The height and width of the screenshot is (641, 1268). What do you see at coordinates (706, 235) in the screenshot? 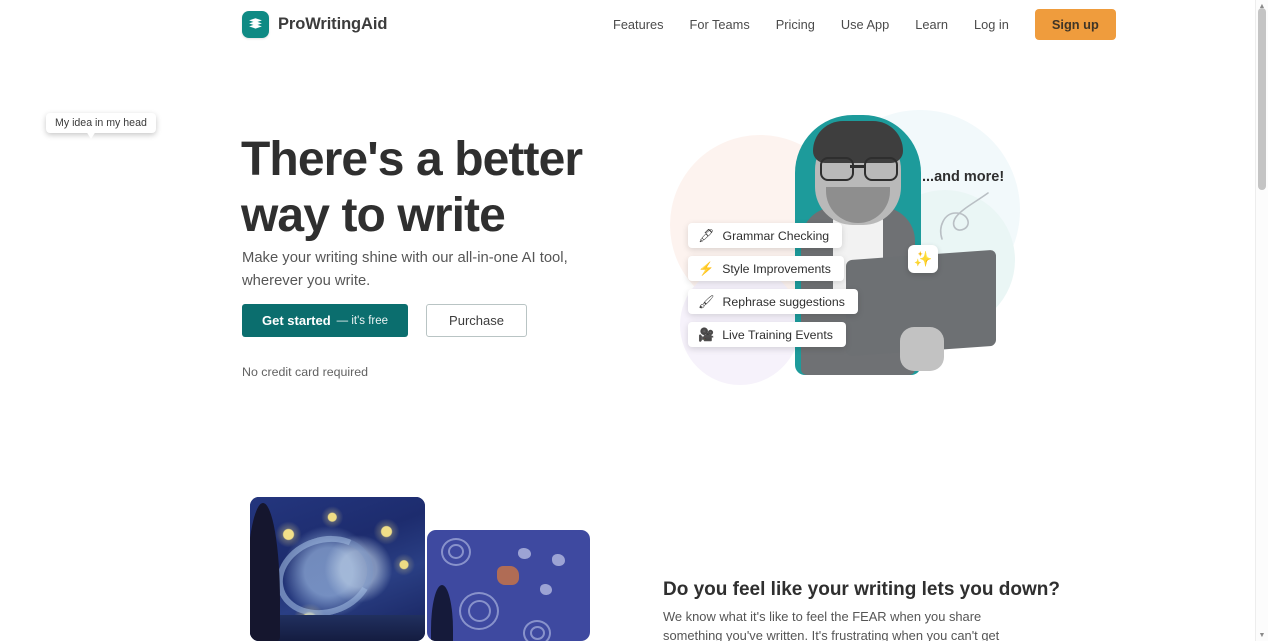
I see `pen-icon: 🖋` at bounding box center [706, 235].